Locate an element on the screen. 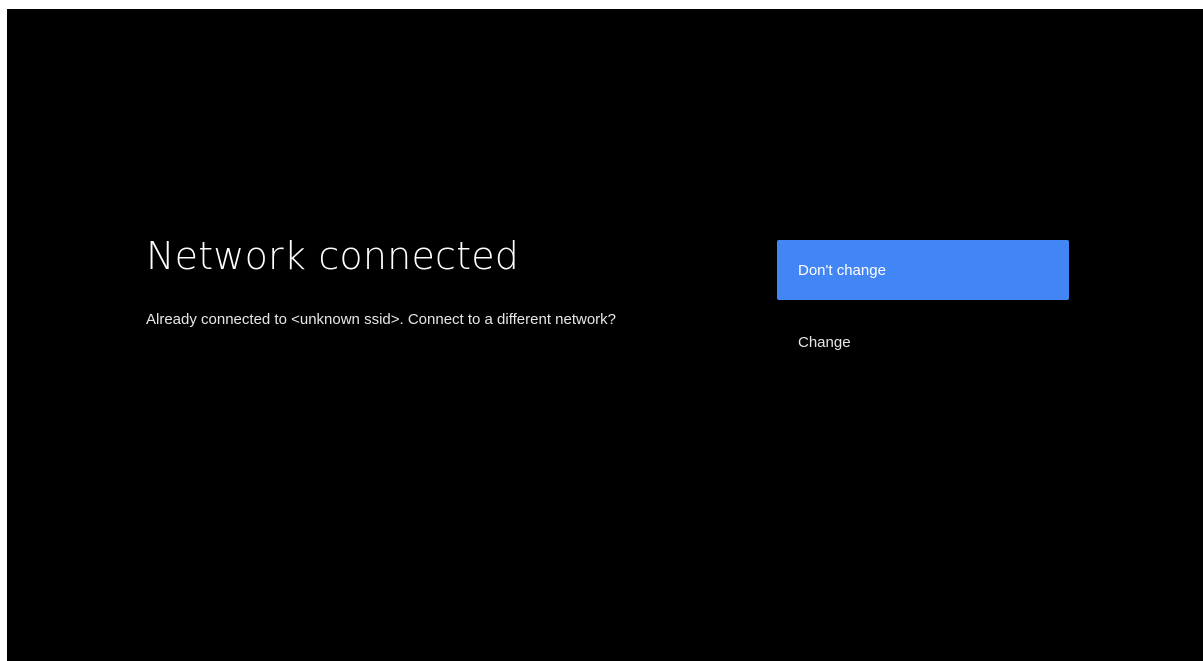 This screenshot has width=1203, height=661. change-button: Change is located at coordinates (923, 342).